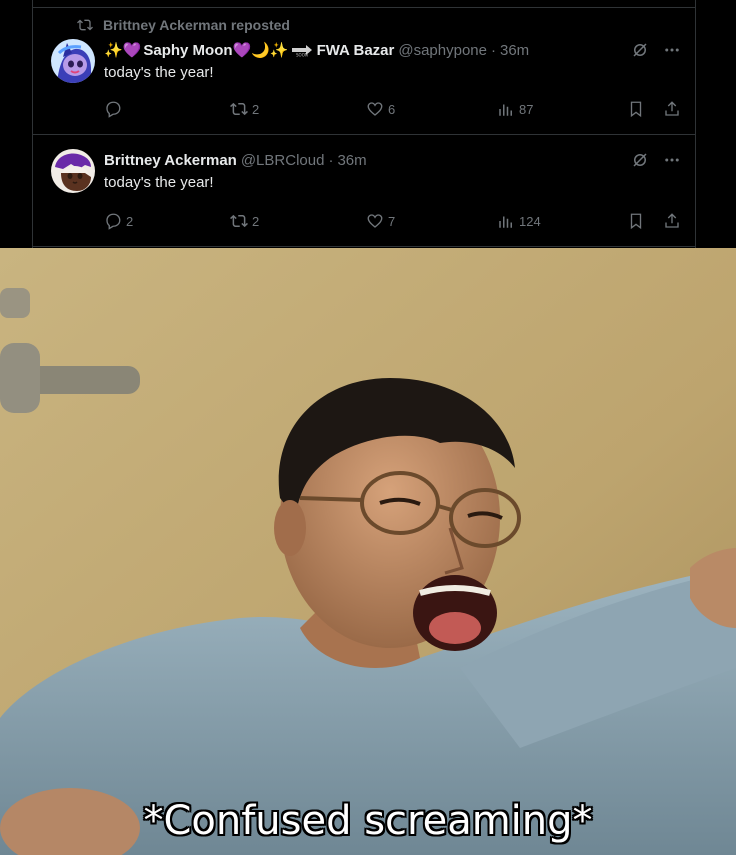 This screenshot has height=855, width=736. What do you see at coordinates (170, 160) in the screenshot?
I see `display-name: Brittney Ackerman` at bounding box center [170, 160].